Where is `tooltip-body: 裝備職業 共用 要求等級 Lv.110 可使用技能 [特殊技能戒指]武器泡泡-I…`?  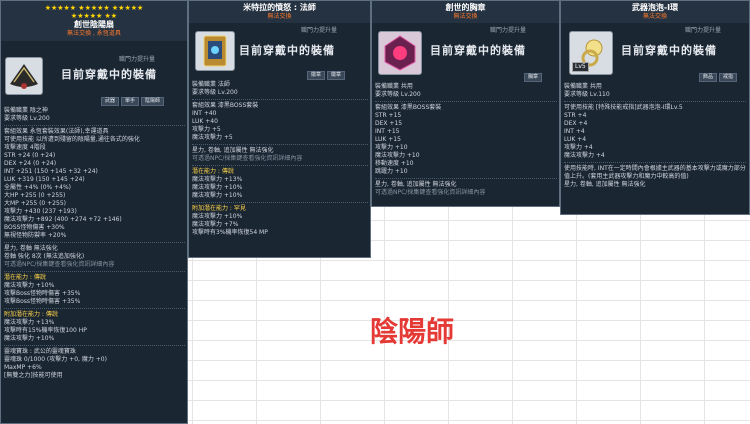
tooltip-body: 裝備職業 共用 要求等級 Lv.110 可使用技能 [特殊技能戒指]武器泡泡-I… is located at coordinates (655, 136).